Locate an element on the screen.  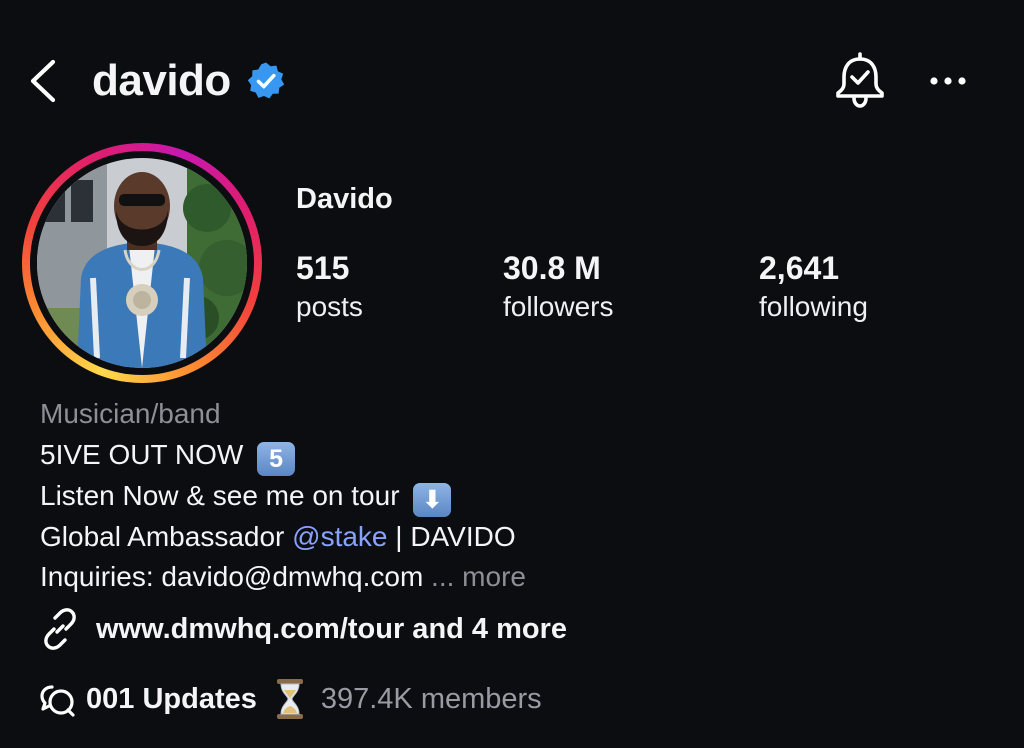
profile-username: davido is located at coordinates (161, 80).